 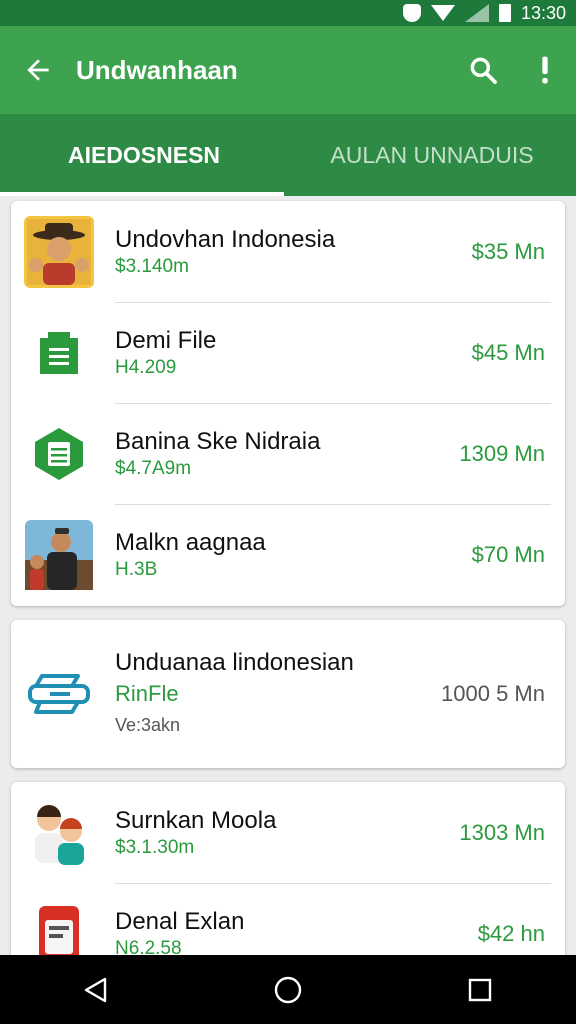 What do you see at coordinates (147, 693) in the screenshot?
I see `item-subtitle: RinFle` at bounding box center [147, 693].